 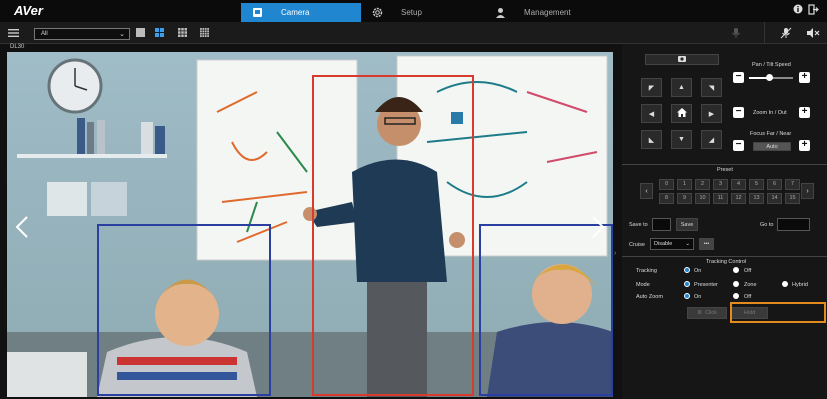 What do you see at coordinates (681, 113) in the screenshot?
I see `ptz-home-button` at bounding box center [681, 113].